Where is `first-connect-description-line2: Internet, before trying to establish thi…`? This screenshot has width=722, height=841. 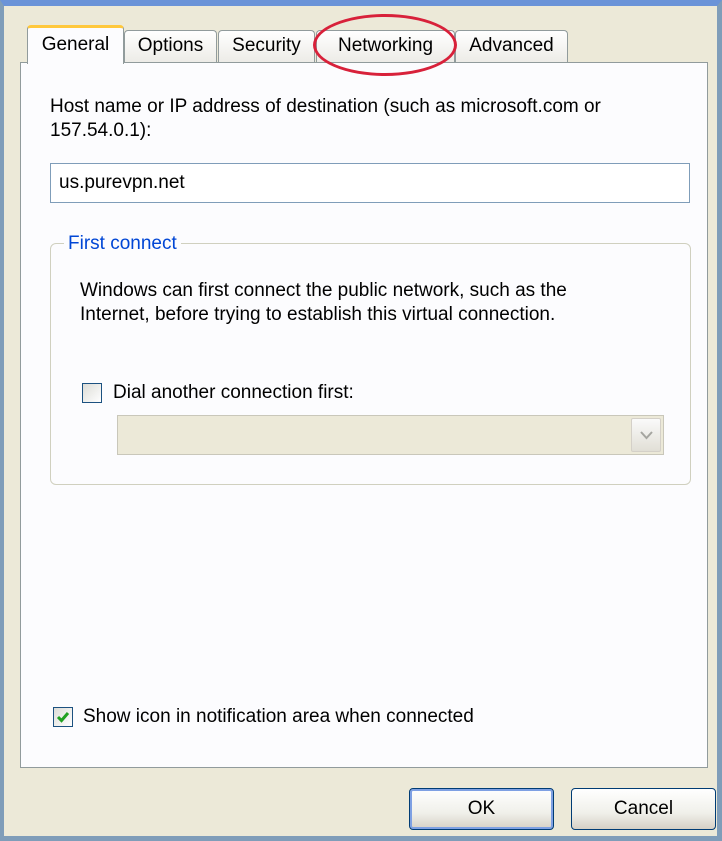 first-connect-description-line2: Internet, before trying to establish thi… is located at coordinates (318, 314).